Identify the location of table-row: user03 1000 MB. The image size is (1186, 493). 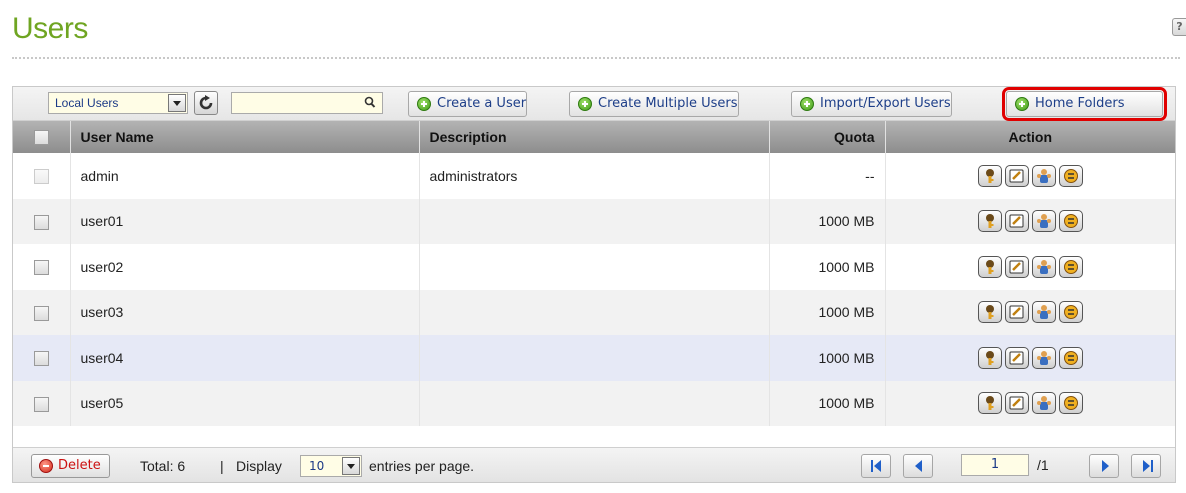
(594, 312).